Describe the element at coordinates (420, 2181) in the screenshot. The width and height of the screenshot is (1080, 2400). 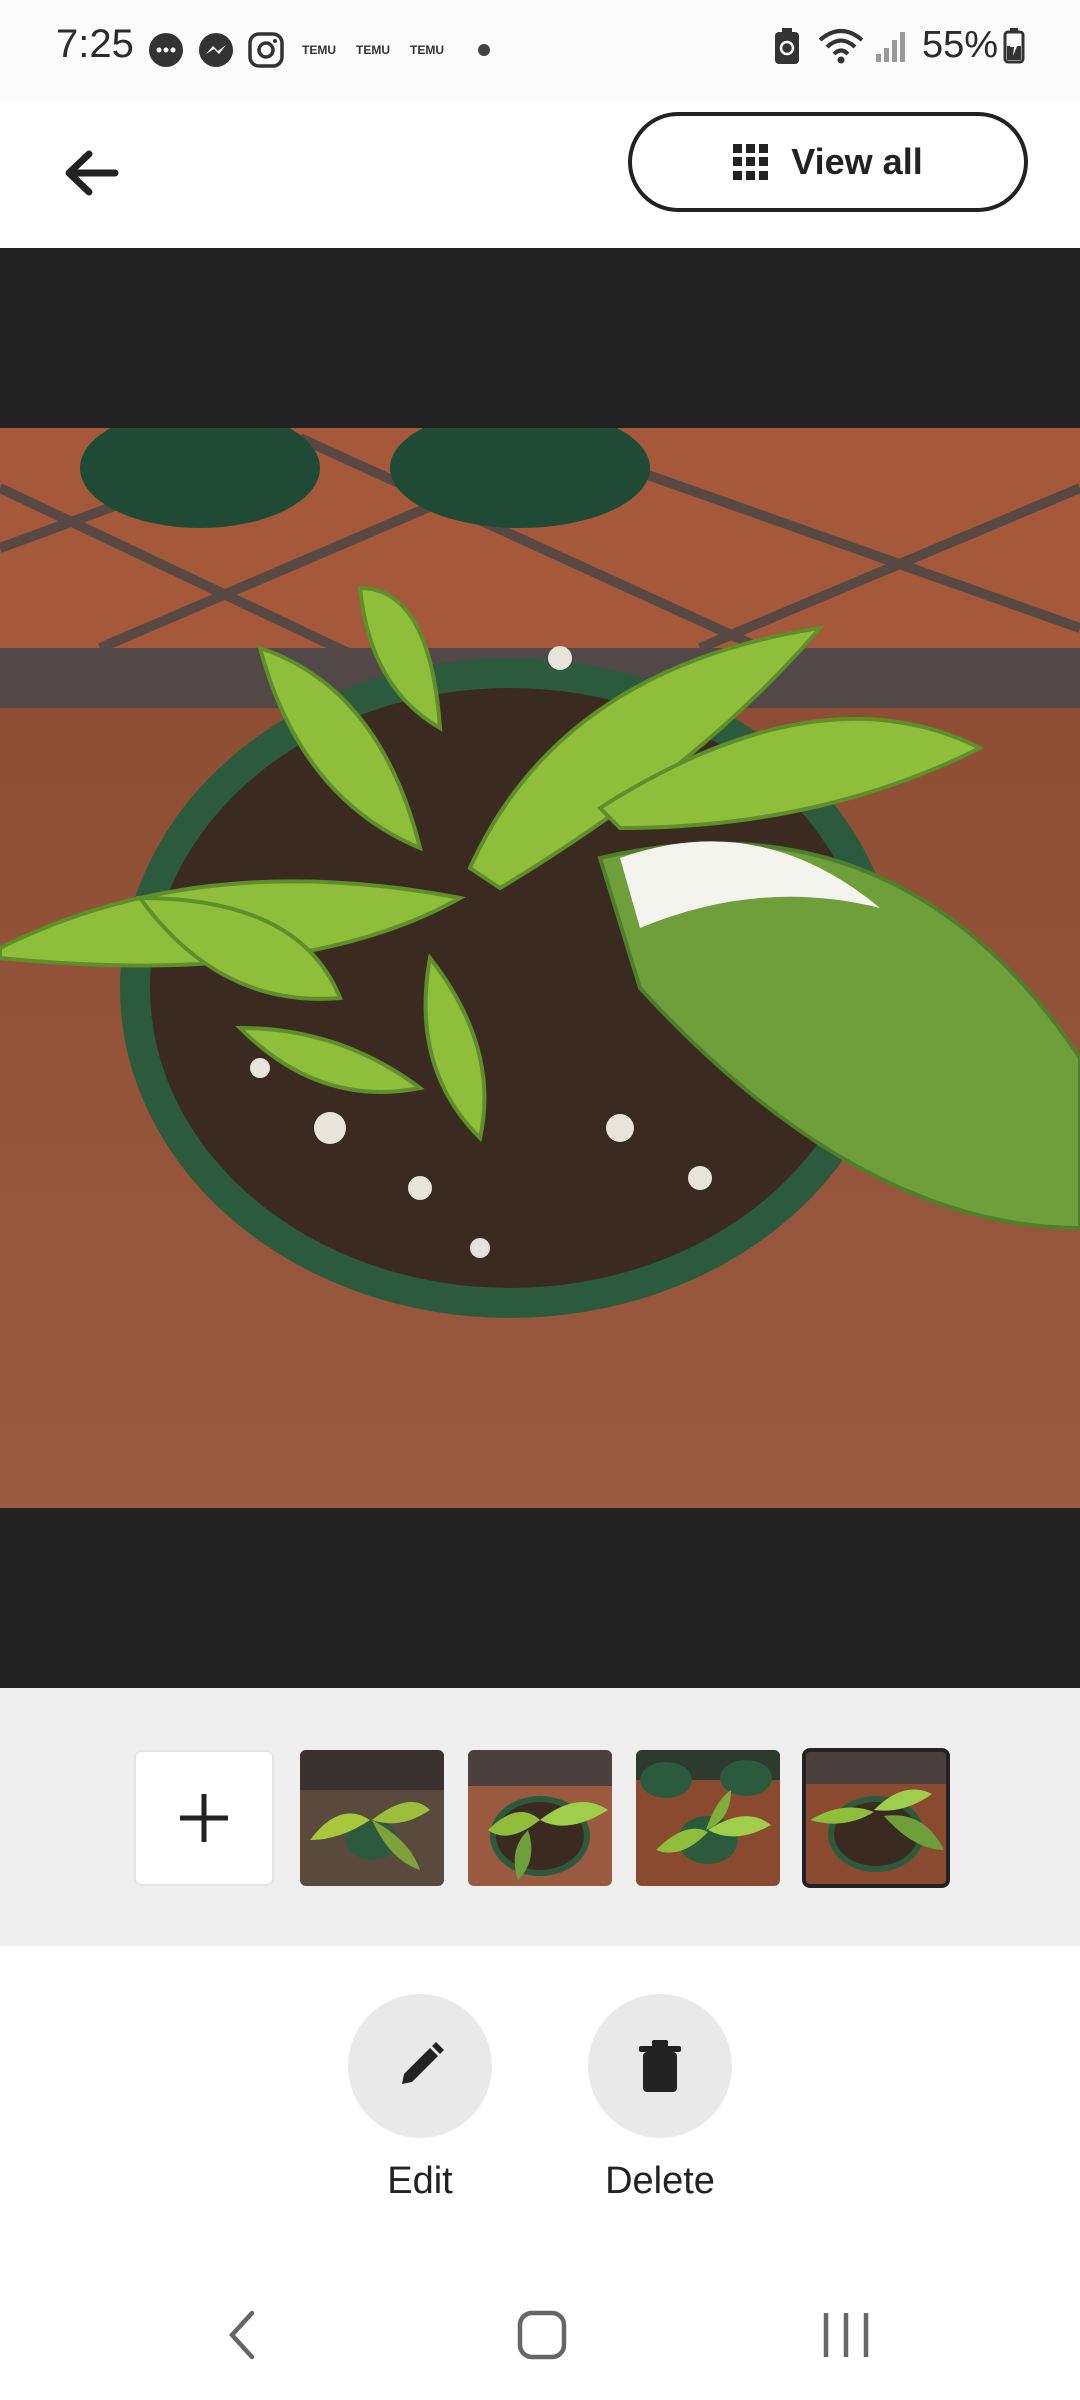
I see `edit-label: Edit` at that location.